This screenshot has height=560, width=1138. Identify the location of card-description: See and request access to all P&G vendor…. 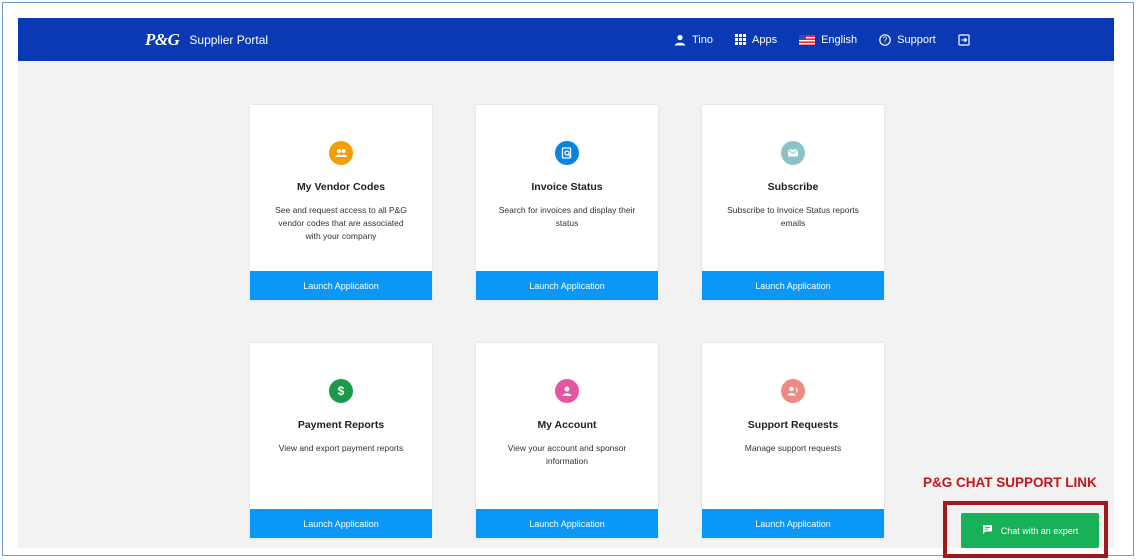
(341, 223).